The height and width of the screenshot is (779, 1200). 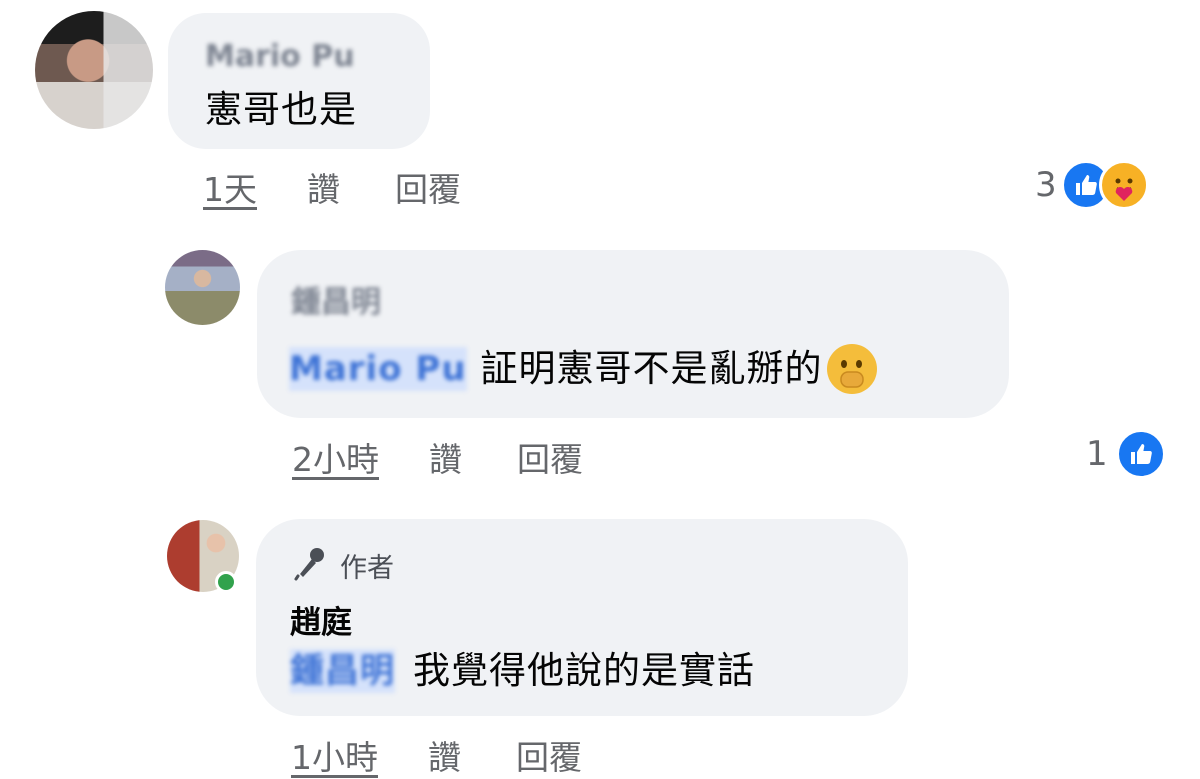 I want to click on comment-3-author: 趙庭, so click(x=321, y=619).